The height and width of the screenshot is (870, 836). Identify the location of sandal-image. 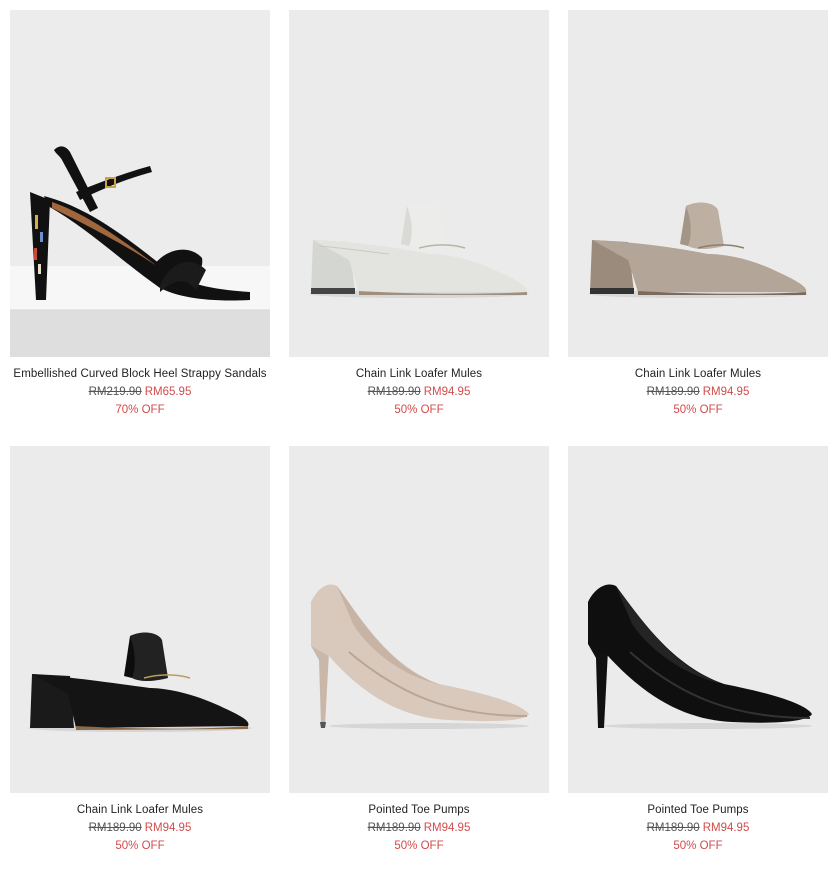
(140, 183).